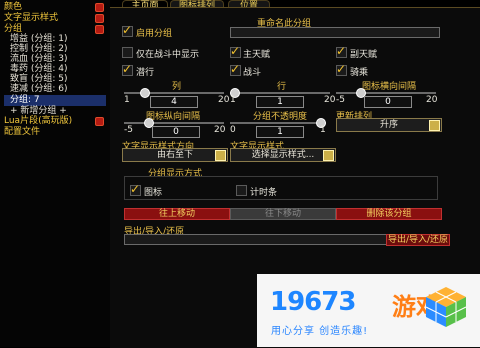 This screenshot has height=348, width=480. Describe the element at coordinates (128, 130) in the screenshot. I see `v-spacing-min: -5` at that location.